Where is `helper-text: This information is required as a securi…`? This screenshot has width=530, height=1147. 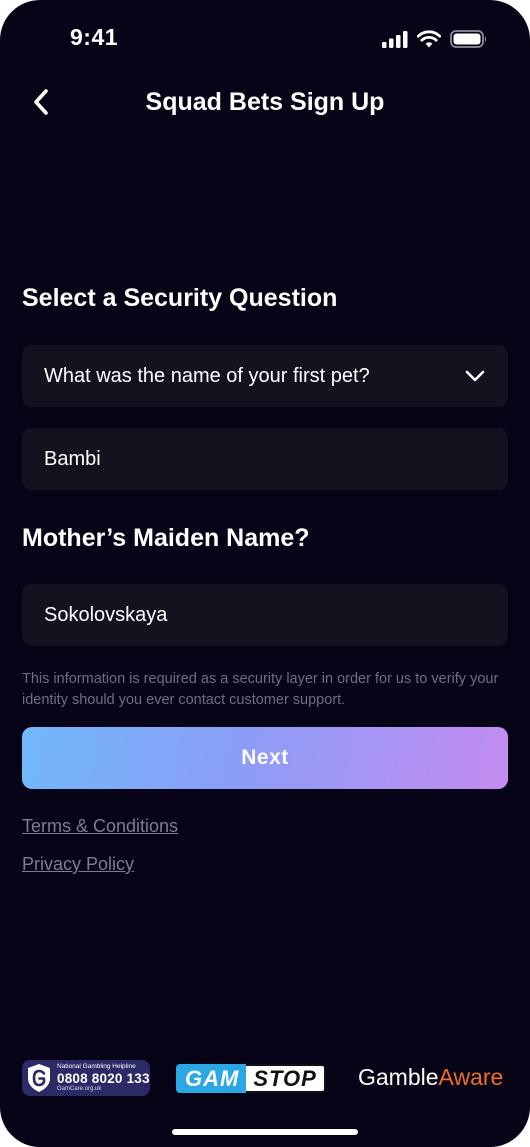
helper-text: This information is required as a securi… is located at coordinates (260, 689).